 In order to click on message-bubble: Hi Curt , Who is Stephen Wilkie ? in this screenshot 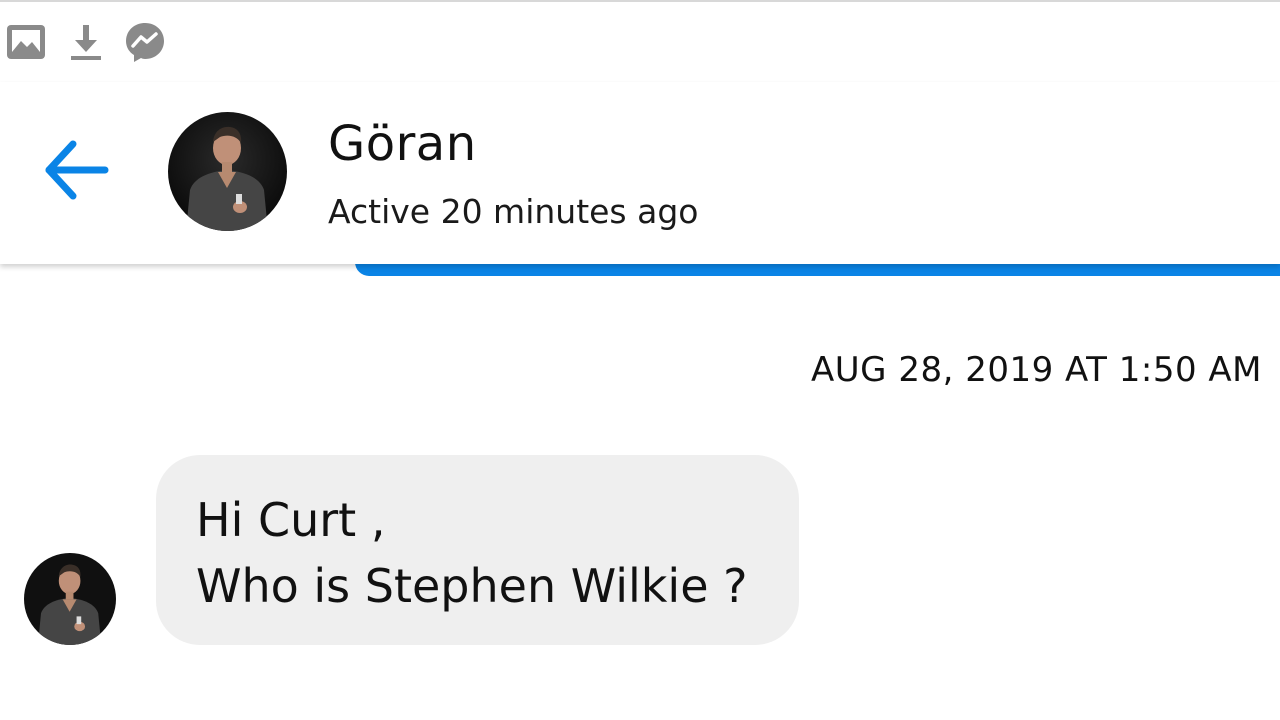, I will do `click(477, 550)`.